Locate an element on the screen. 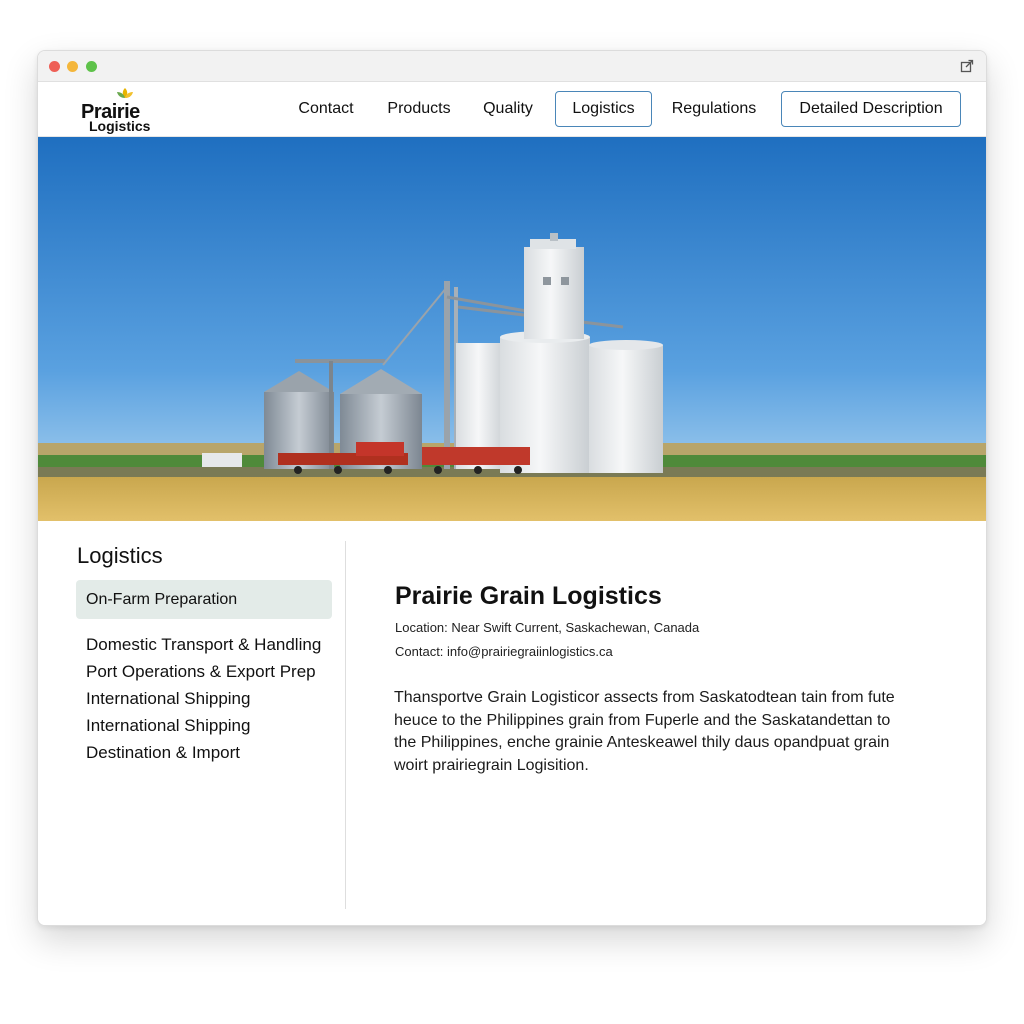 The height and width of the screenshot is (1024, 1024). nav-quality: Quality is located at coordinates (508, 109).